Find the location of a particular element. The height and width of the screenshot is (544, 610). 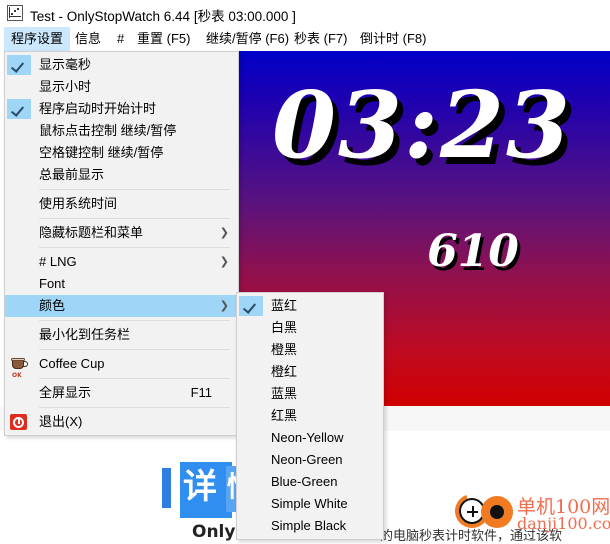

menu-item-label: 颜色 is located at coordinates (52, 305).